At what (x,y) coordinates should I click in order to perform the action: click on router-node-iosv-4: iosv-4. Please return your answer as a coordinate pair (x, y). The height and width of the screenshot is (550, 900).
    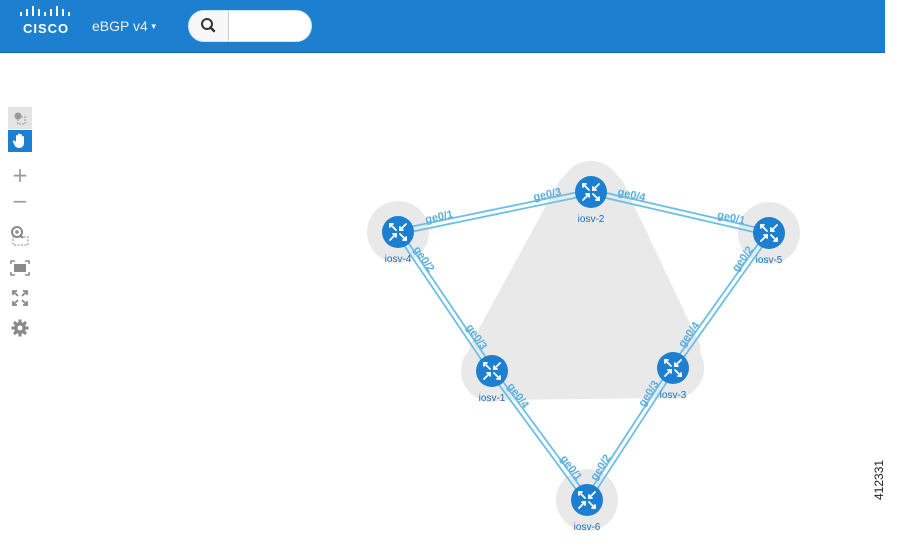
    Looking at the image, I should click on (398, 240).